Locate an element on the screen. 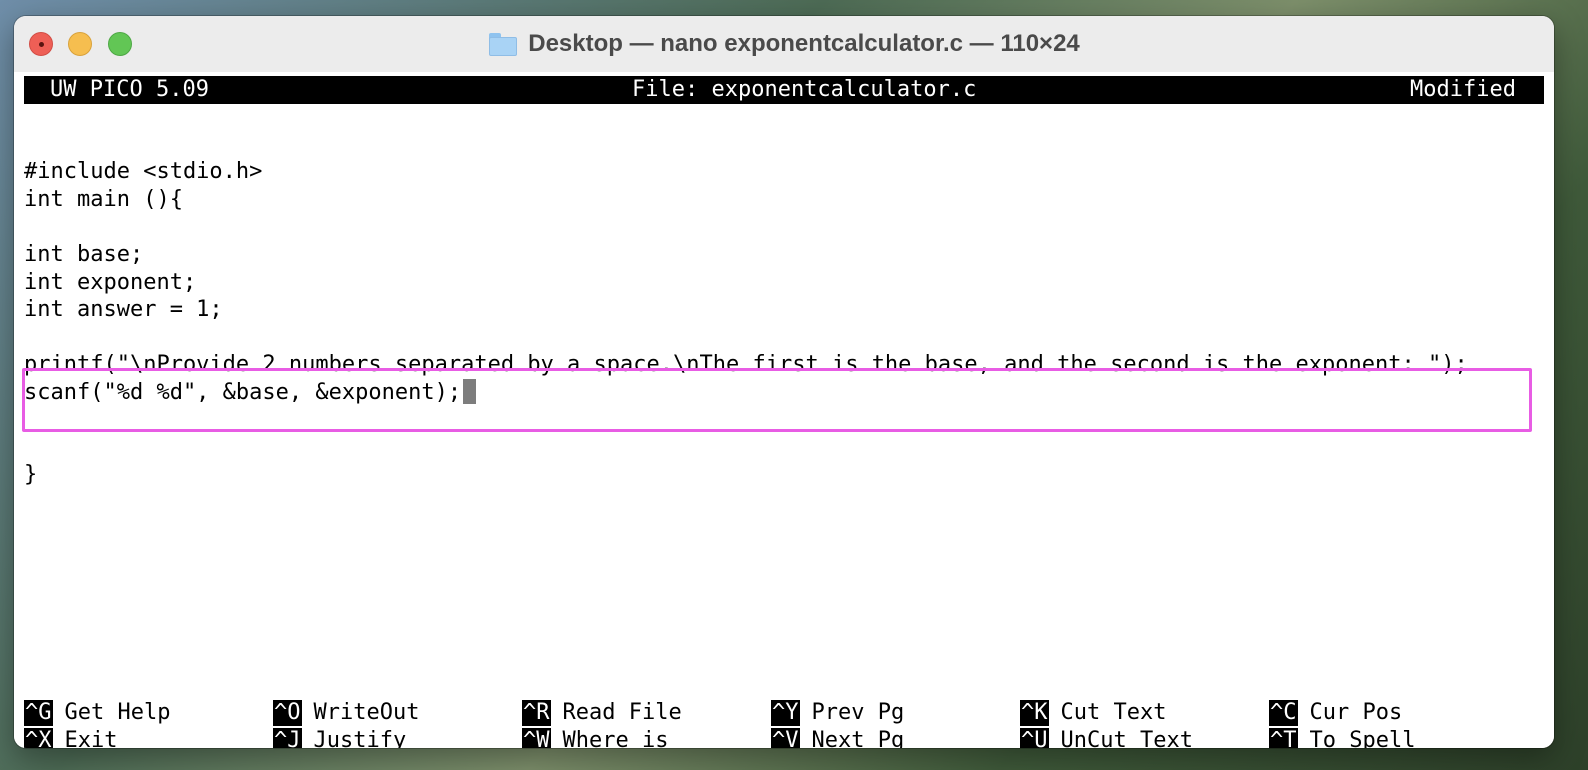 The height and width of the screenshot is (770, 1588). shortcut-key: ^V is located at coordinates (785, 738).